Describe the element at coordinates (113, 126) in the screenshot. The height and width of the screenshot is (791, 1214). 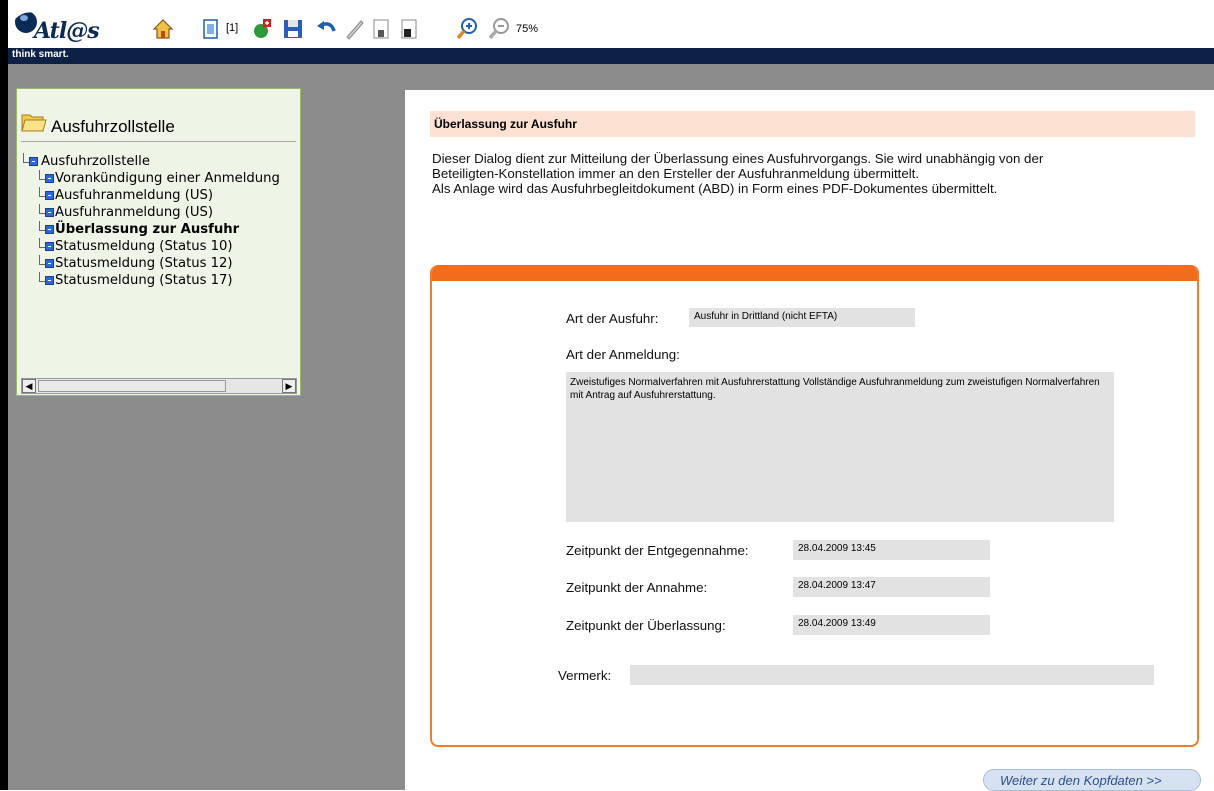
I see `tree-title: Ausfuhrzollstelle` at that location.